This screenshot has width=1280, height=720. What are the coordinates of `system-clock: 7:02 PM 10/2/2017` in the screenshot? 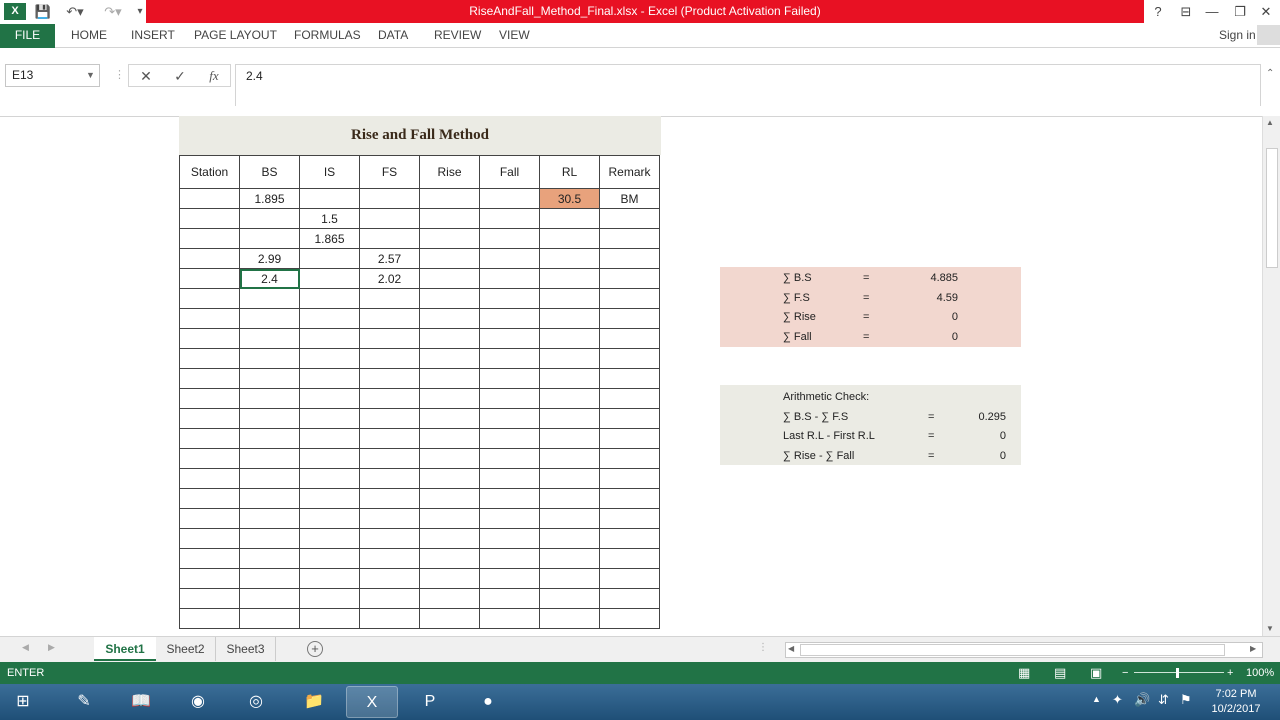 It's located at (1236, 702).